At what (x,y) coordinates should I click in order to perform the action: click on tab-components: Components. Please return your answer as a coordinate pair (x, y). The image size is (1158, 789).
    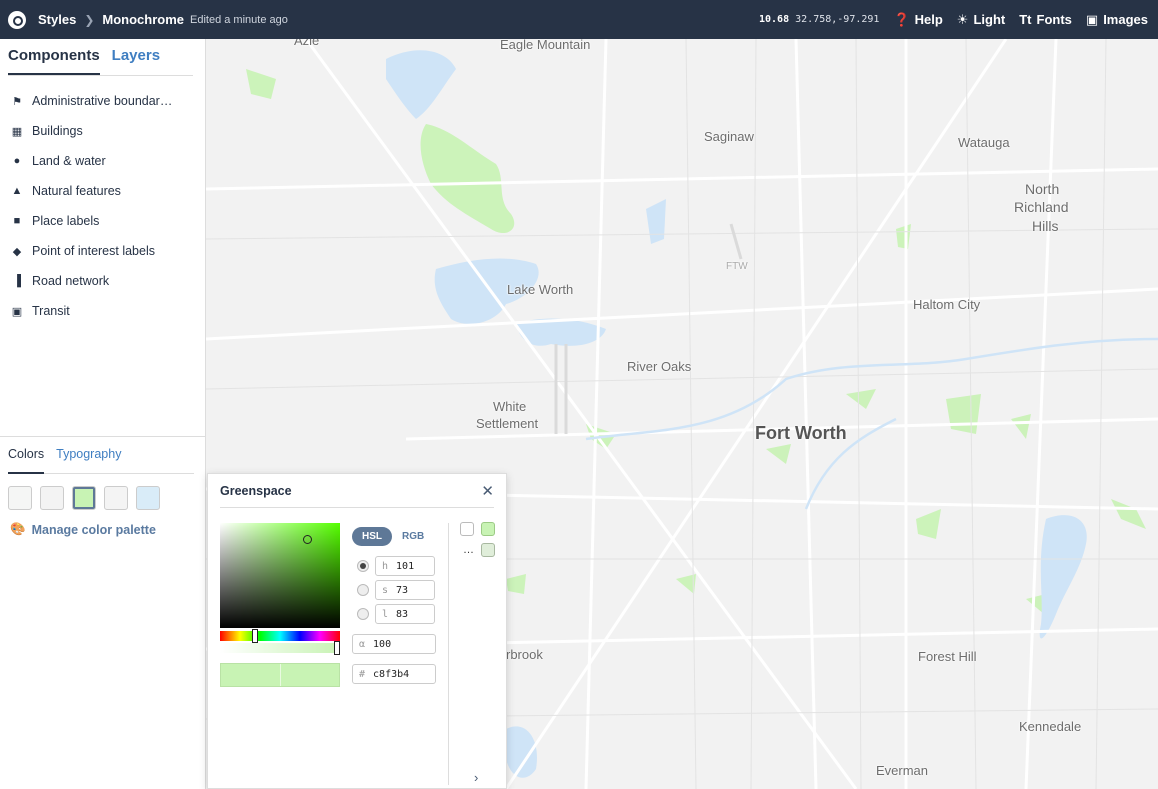
    Looking at the image, I should click on (54, 61).